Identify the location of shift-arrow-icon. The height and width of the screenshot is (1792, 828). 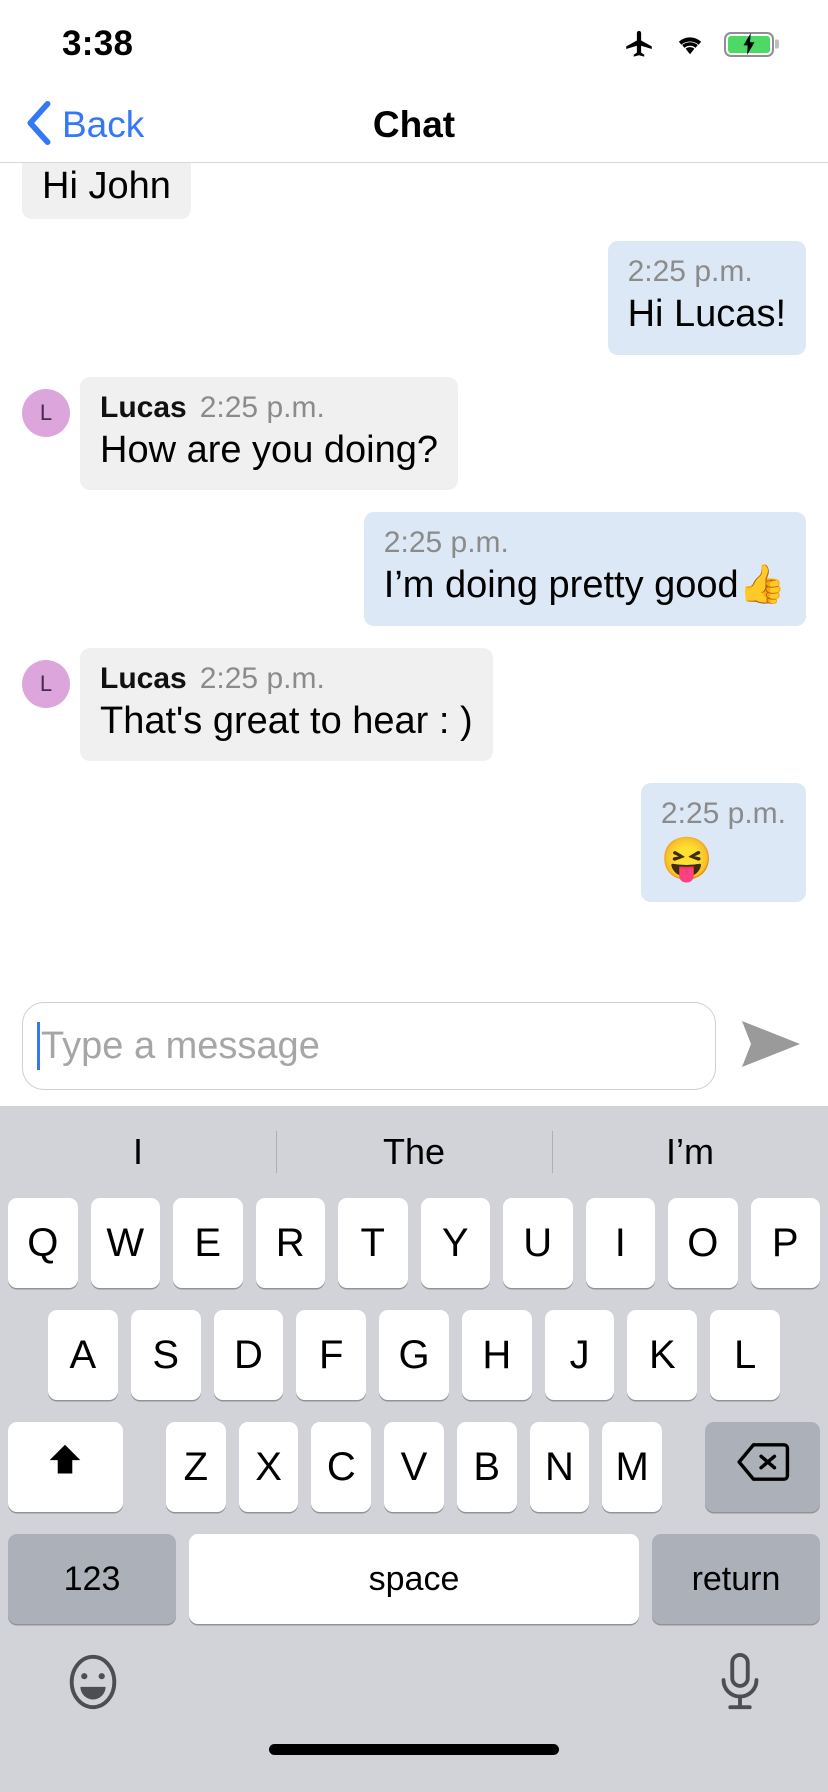
(65, 1467).